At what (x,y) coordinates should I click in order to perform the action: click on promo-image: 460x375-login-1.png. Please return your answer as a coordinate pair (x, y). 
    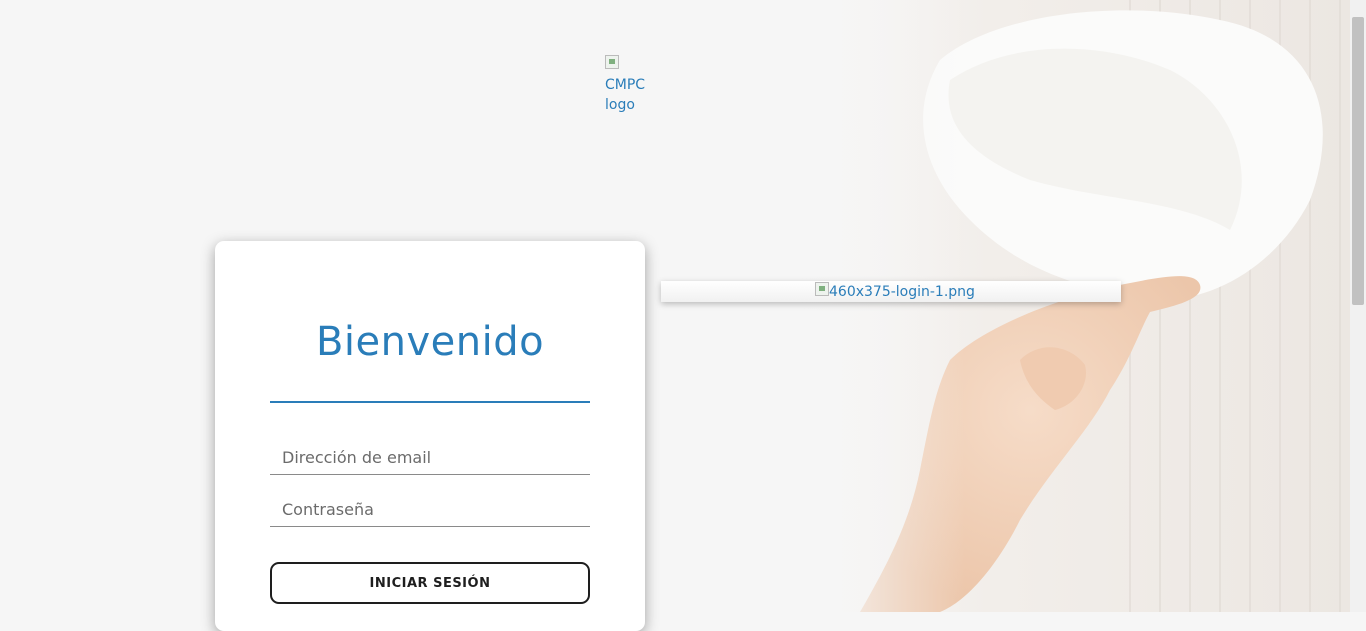
    Looking at the image, I should click on (895, 292).